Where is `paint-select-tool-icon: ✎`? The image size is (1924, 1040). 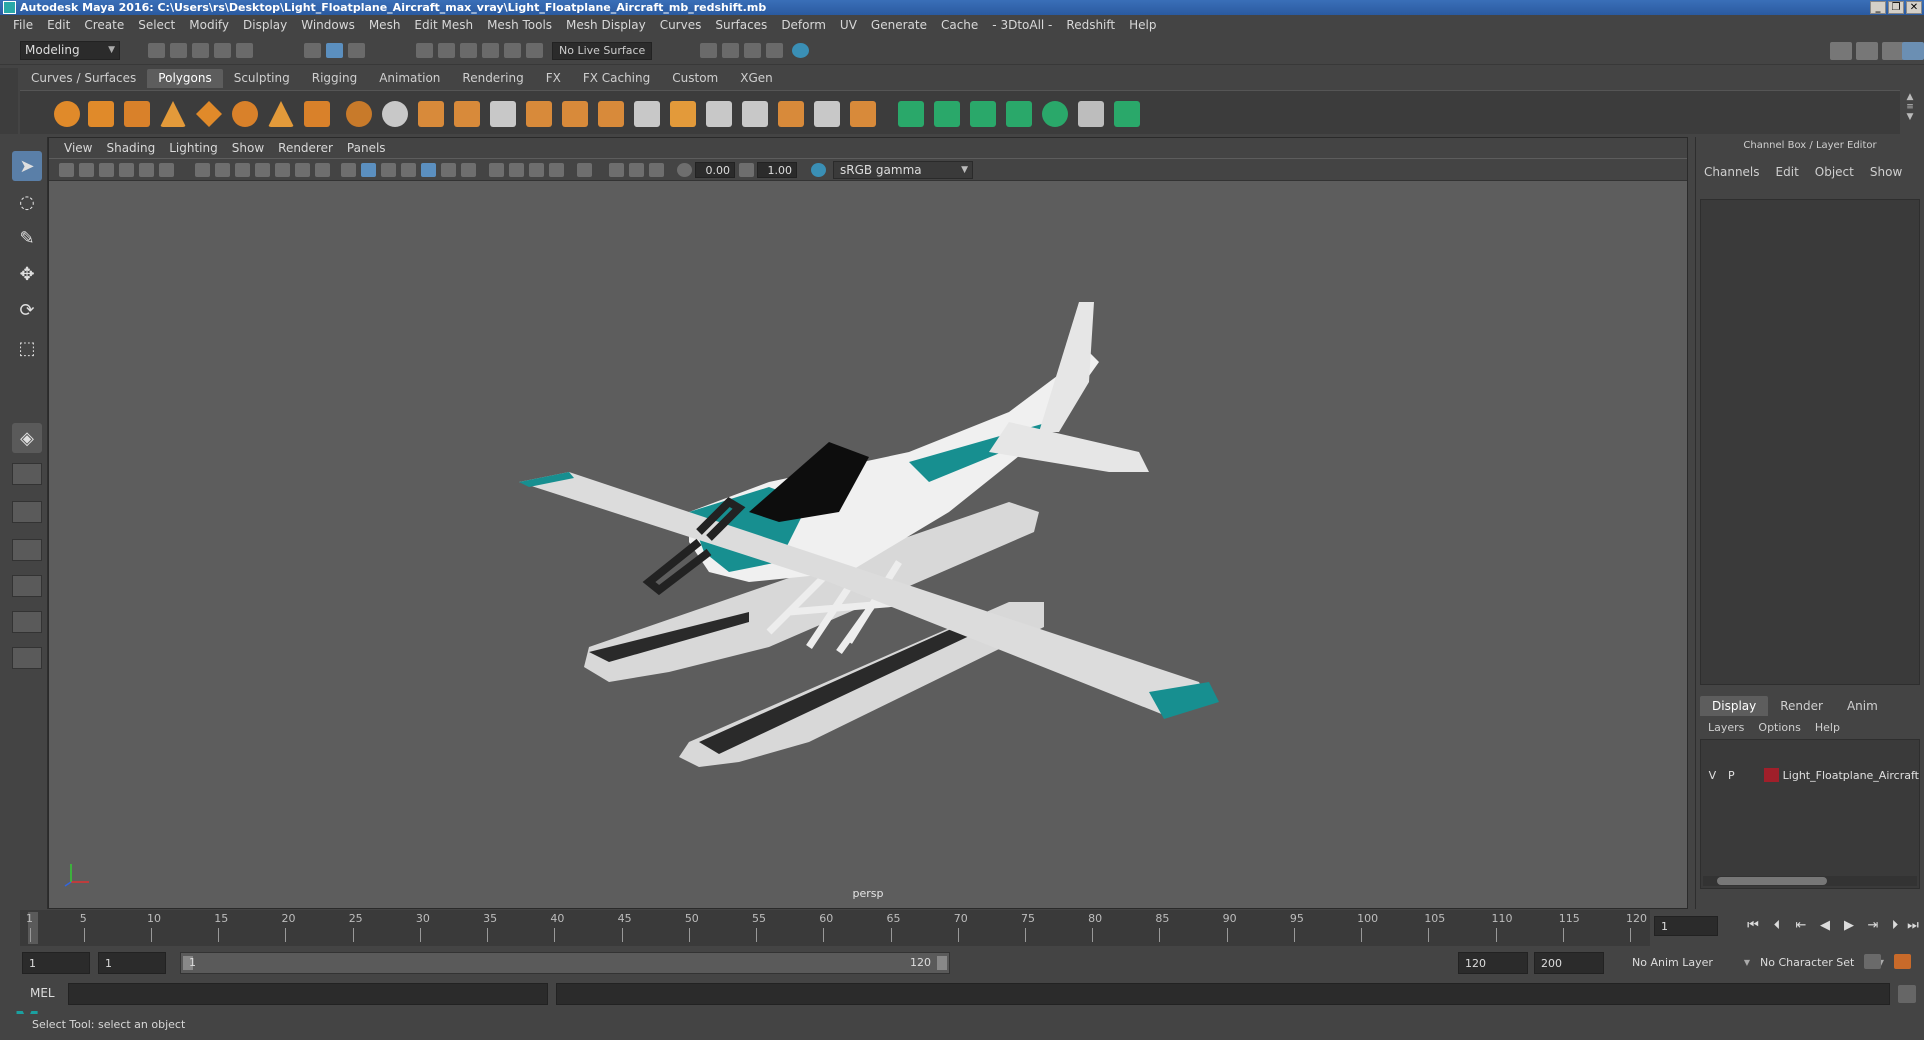 paint-select-tool-icon: ✎ is located at coordinates (27, 238).